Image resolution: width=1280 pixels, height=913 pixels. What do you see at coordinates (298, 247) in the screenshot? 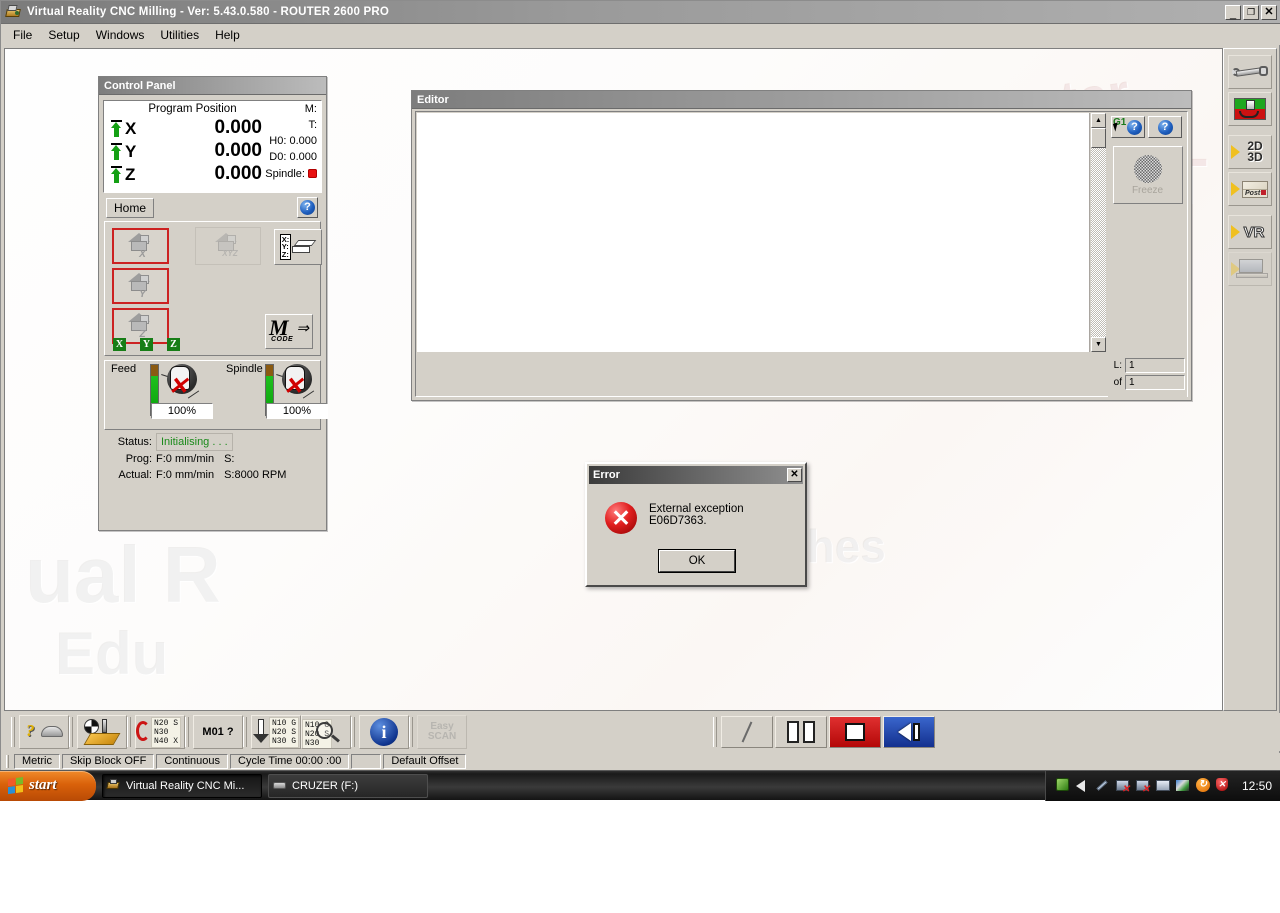
I see `datum-setup-button: X: Y: Z:` at bounding box center [298, 247].